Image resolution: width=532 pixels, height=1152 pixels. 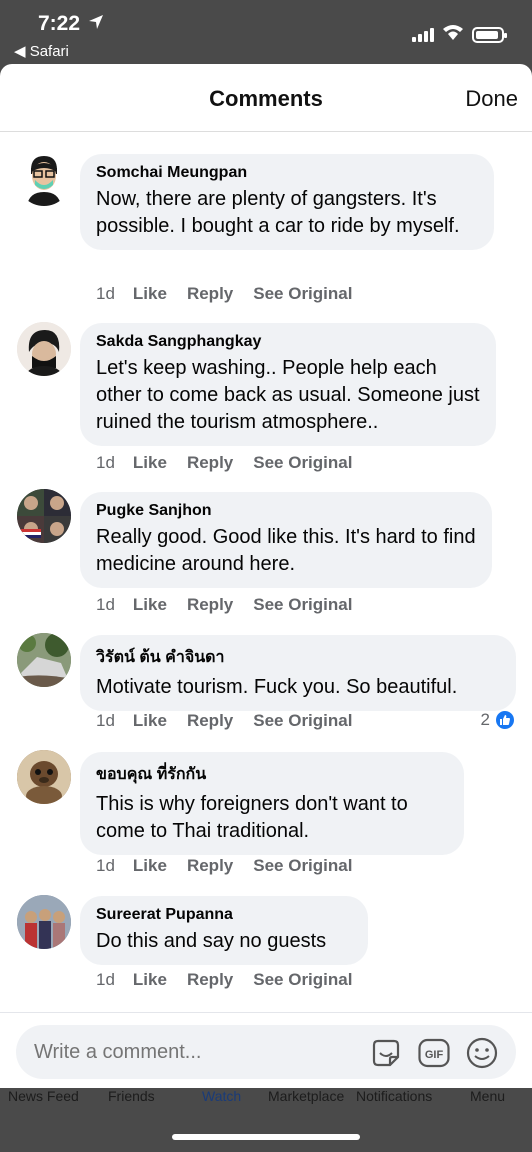 I want to click on tab-notifications: Notifications, so click(x=394, y=1096).